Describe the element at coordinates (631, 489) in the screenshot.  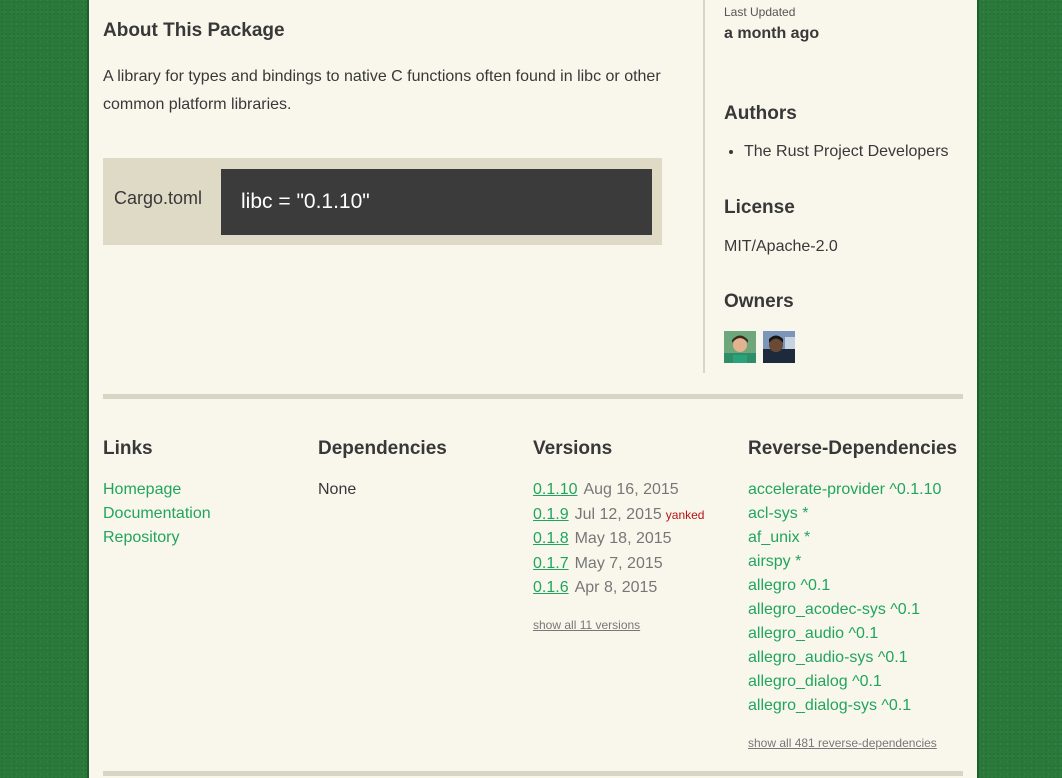
I see `version-date: Aug 16, 2015` at that location.